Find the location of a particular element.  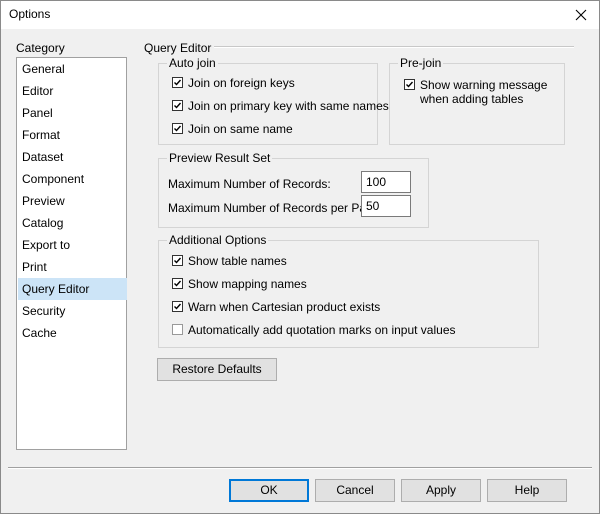

checkbox-label: Show table names is located at coordinates (237, 261).